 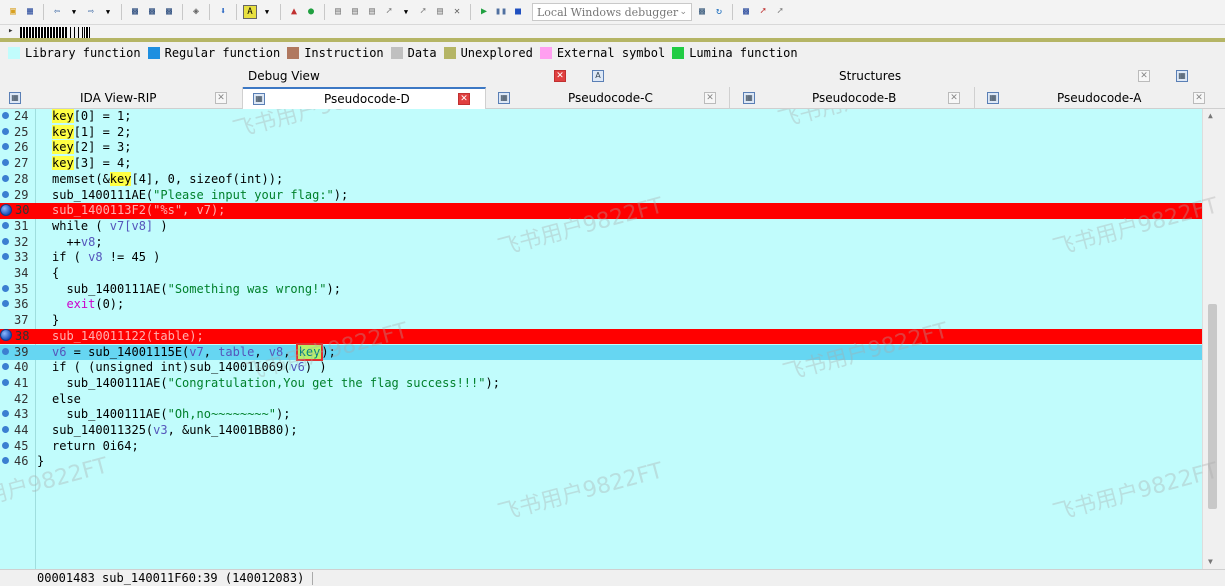 I want to click on code-line: 28 memset(&key[4], 0, sizeof(int));, so click(x=601, y=179).